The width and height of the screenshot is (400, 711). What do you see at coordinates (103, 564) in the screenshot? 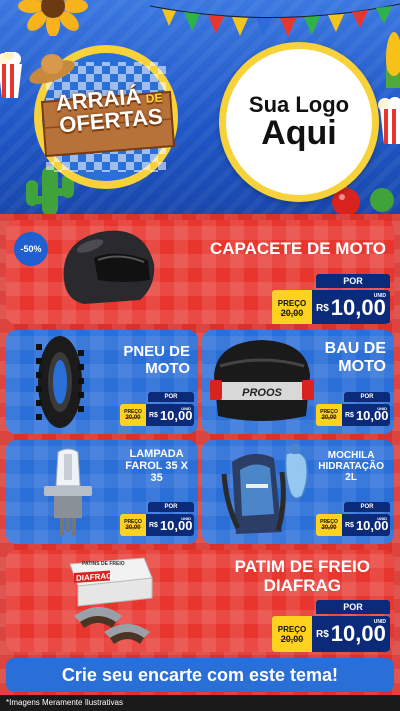
I see `box-label: PATINS DE FREIO` at bounding box center [103, 564].